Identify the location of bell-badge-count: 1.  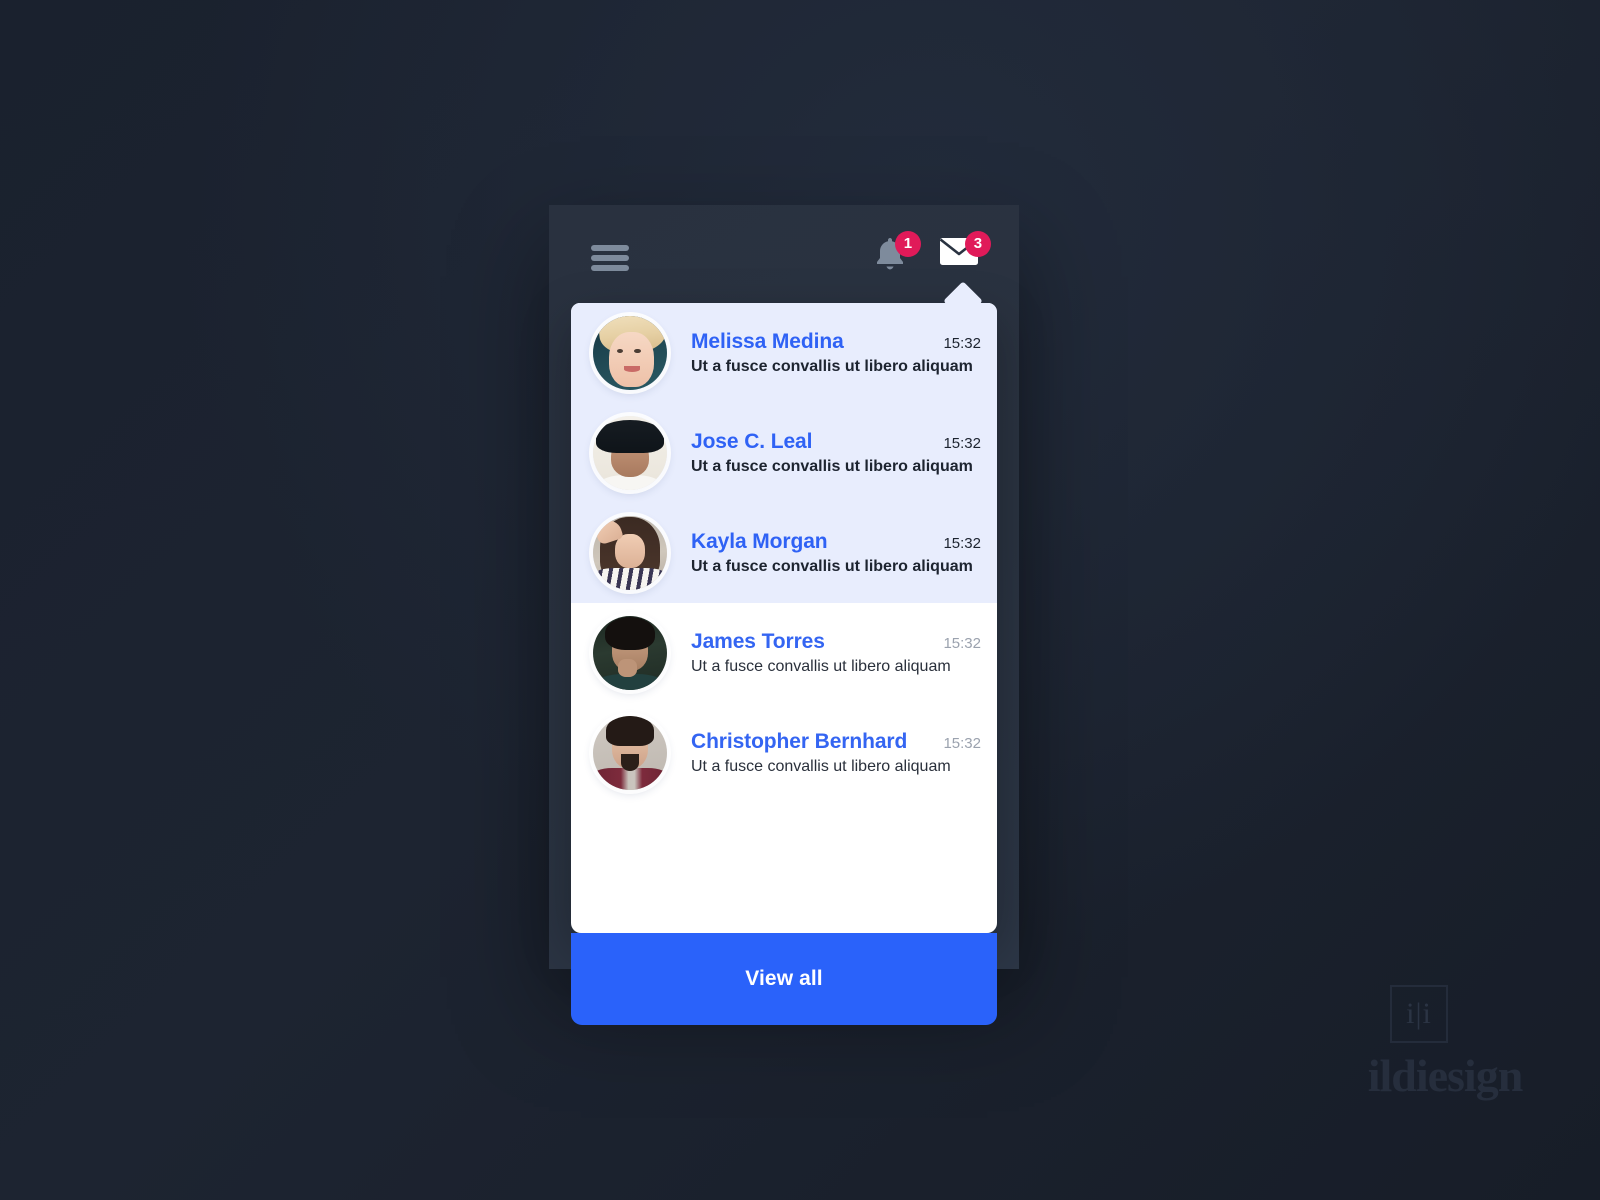
(908, 244).